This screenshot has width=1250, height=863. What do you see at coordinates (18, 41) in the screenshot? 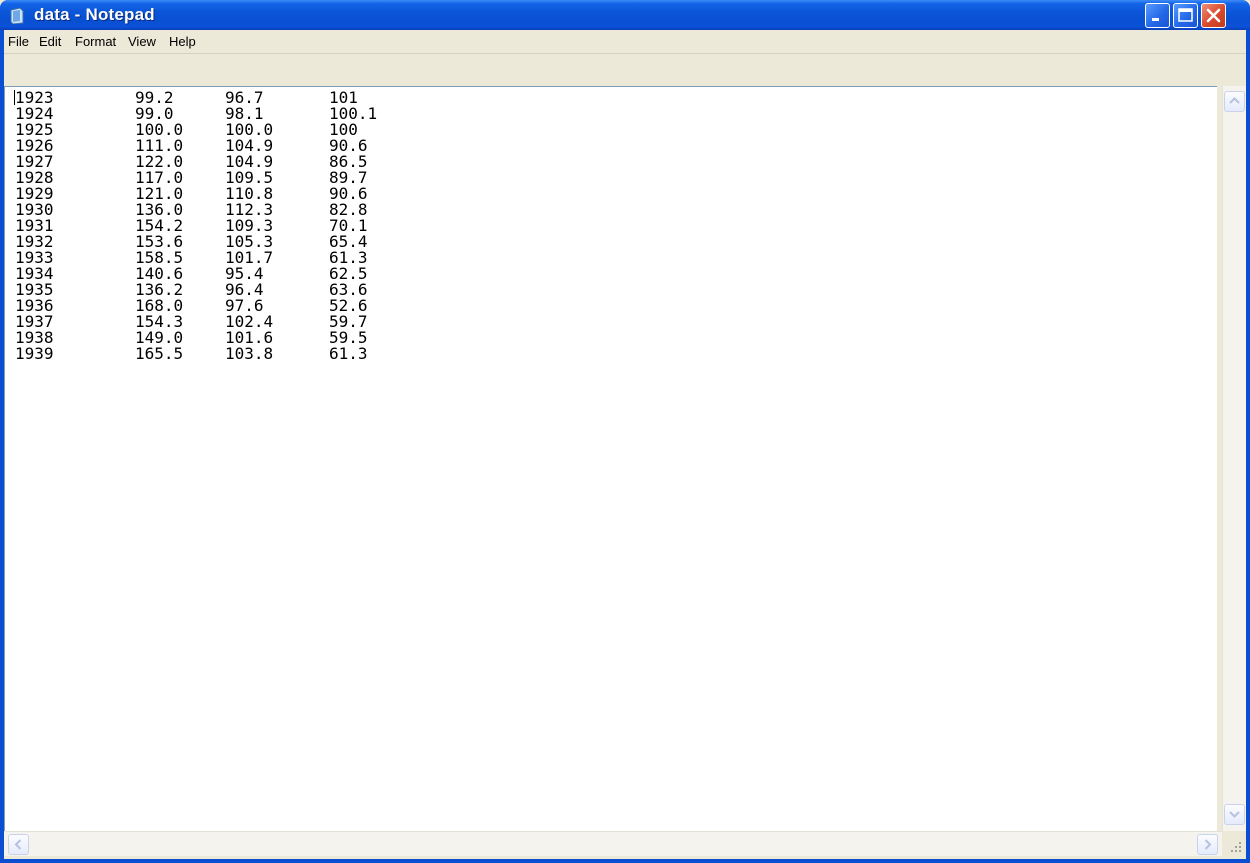
I see `menu-file: File` at bounding box center [18, 41].